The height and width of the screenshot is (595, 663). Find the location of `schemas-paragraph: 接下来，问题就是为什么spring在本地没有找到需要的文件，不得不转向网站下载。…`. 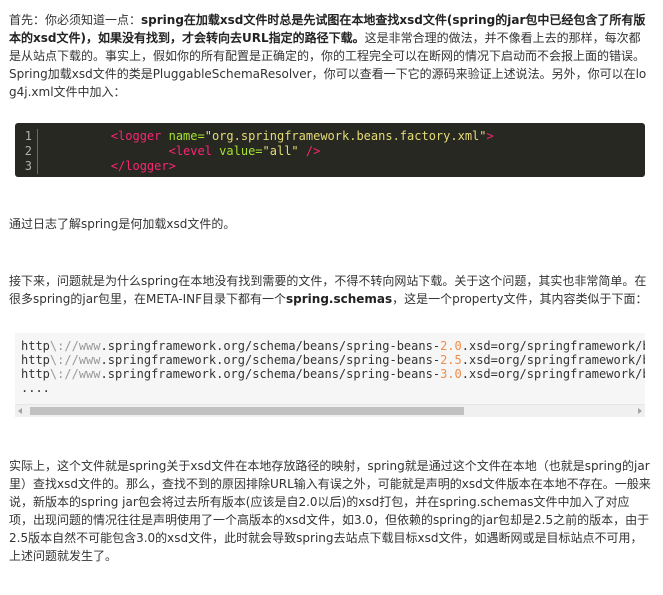

schemas-paragraph: 接下来，问题就是为什么spring在本地没有找到需要的文件，不得不转向网站下载。… is located at coordinates (330, 290).